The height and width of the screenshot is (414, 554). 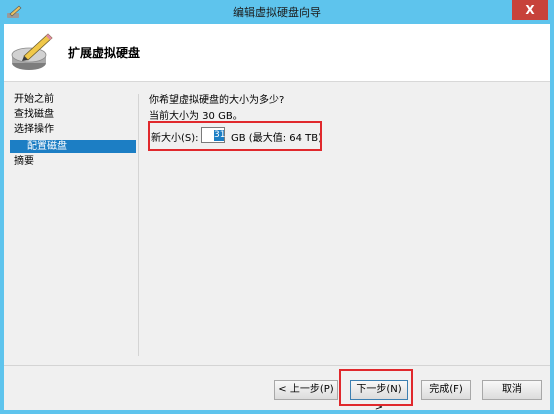 What do you see at coordinates (376, 387) in the screenshot?
I see `next-highlight-box` at bounding box center [376, 387].